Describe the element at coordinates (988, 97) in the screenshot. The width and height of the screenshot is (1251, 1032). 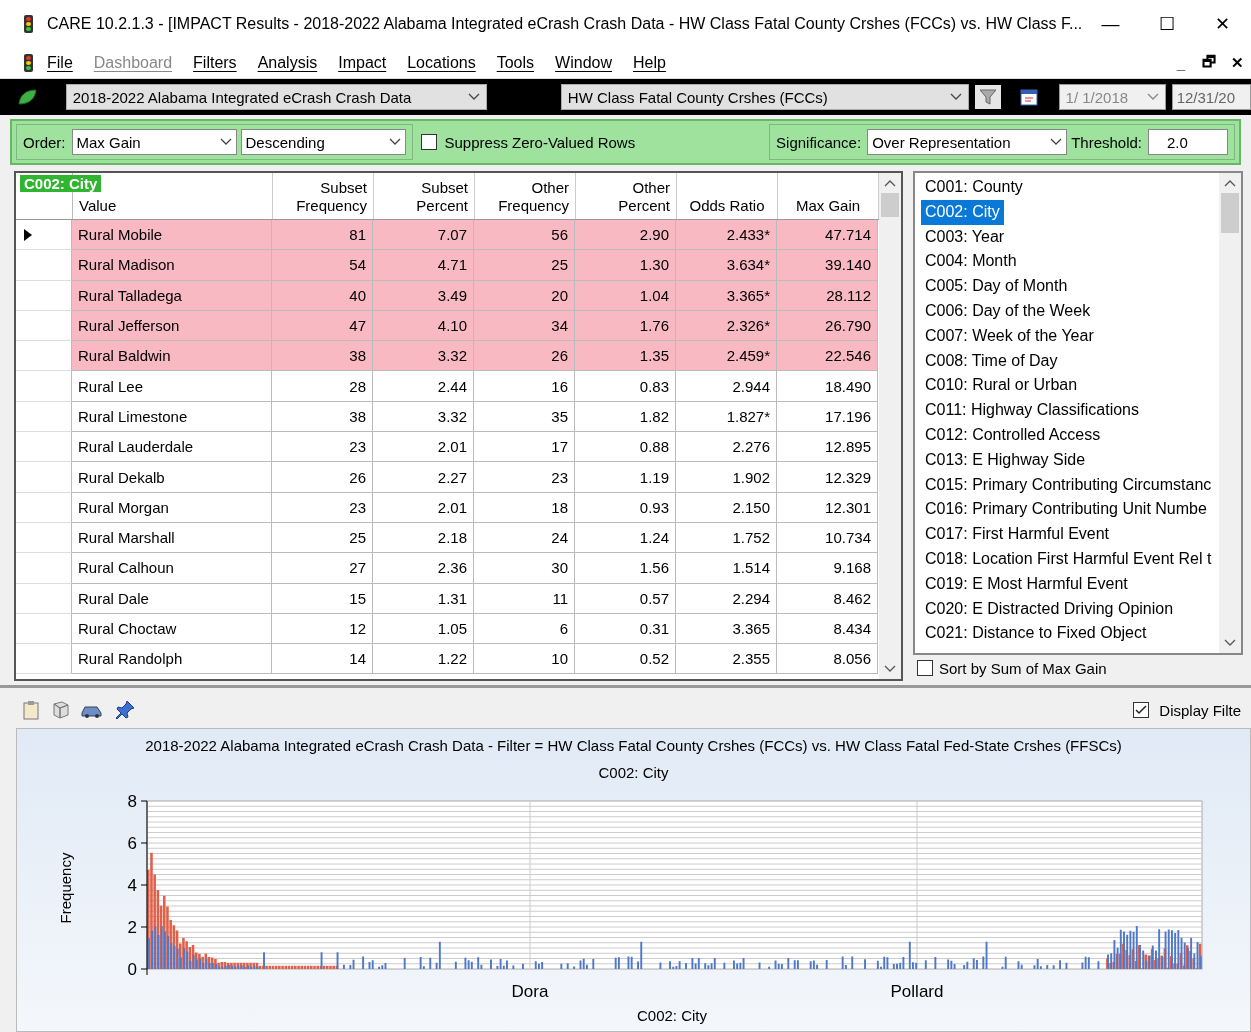
I see `funnel-icon` at that location.